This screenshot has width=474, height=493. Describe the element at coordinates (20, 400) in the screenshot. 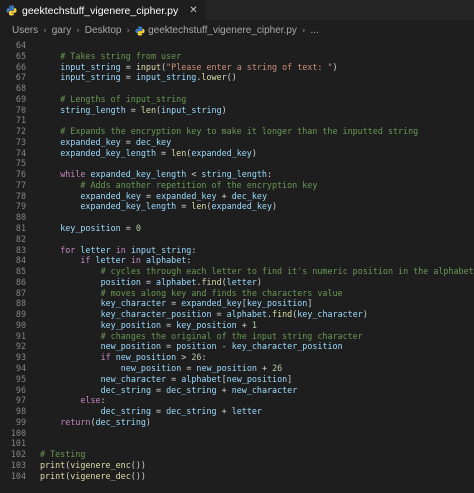

I see `line-number: 97` at that location.